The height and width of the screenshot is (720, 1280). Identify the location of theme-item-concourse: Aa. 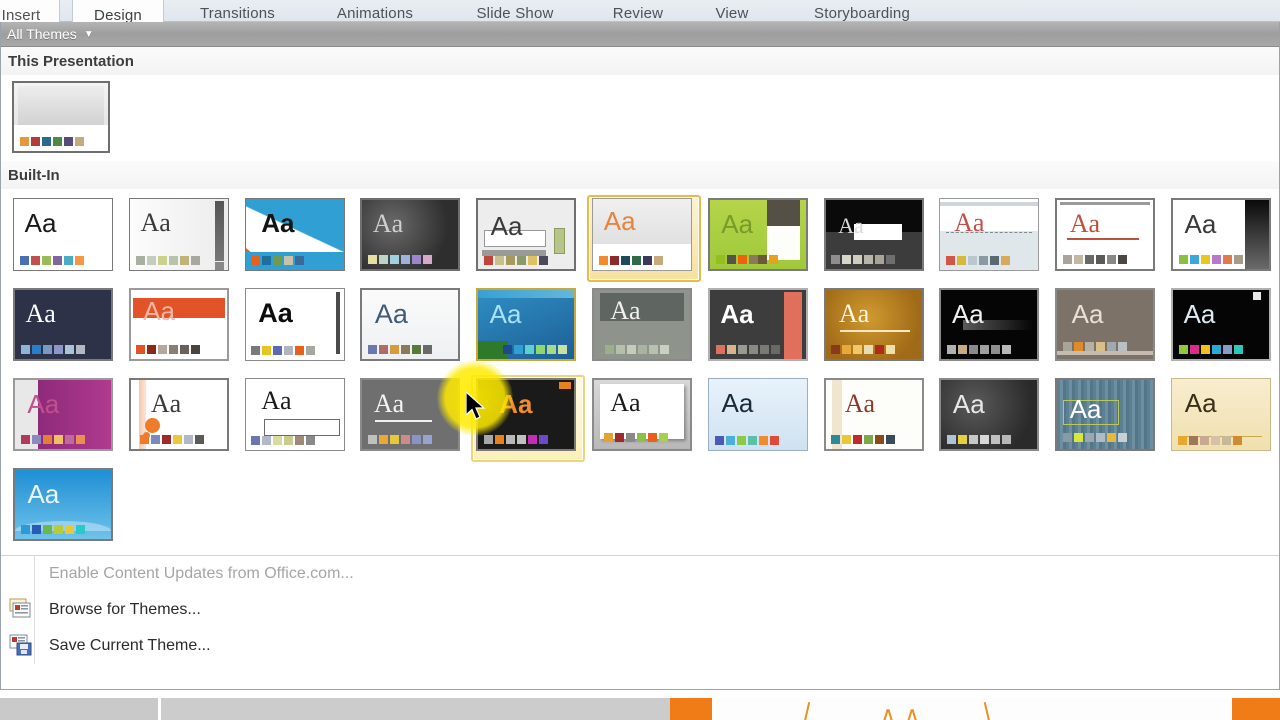
(63, 324).